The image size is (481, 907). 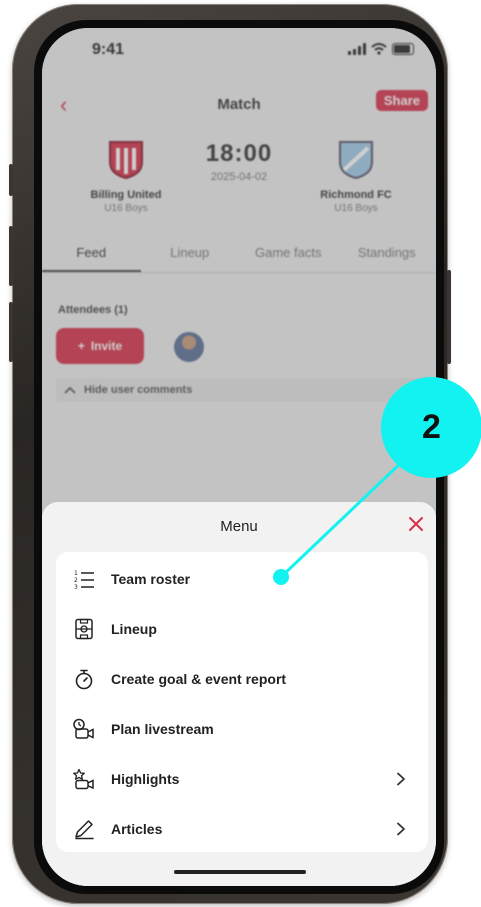 What do you see at coordinates (11, 180) in the screenshot?
I see `silent-switch` at bounding box center [11, 180].